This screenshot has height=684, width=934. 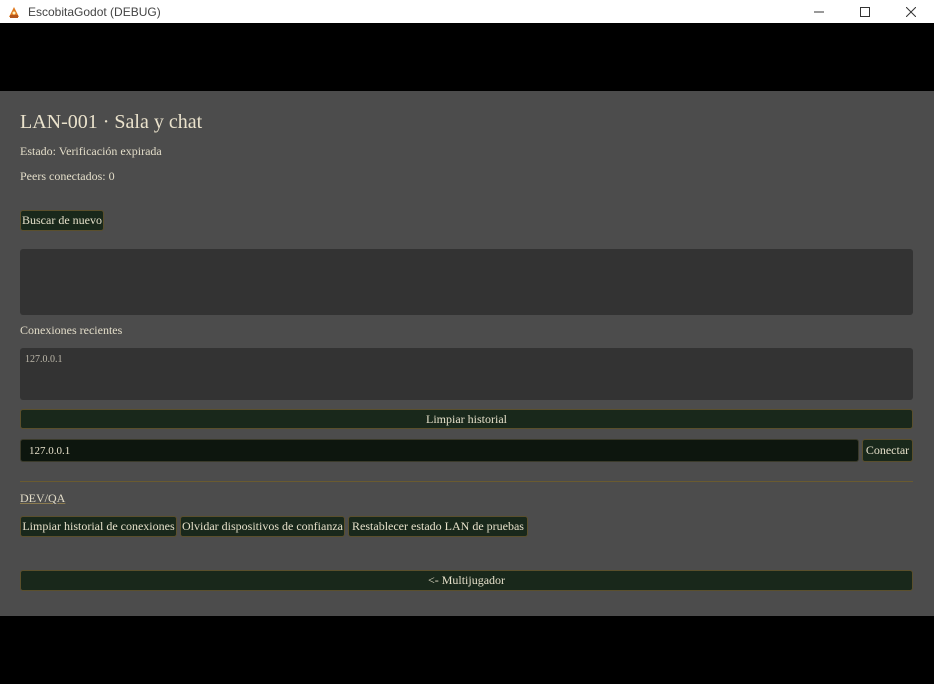 I want to click on section-divider, so click(x=466, y=481).